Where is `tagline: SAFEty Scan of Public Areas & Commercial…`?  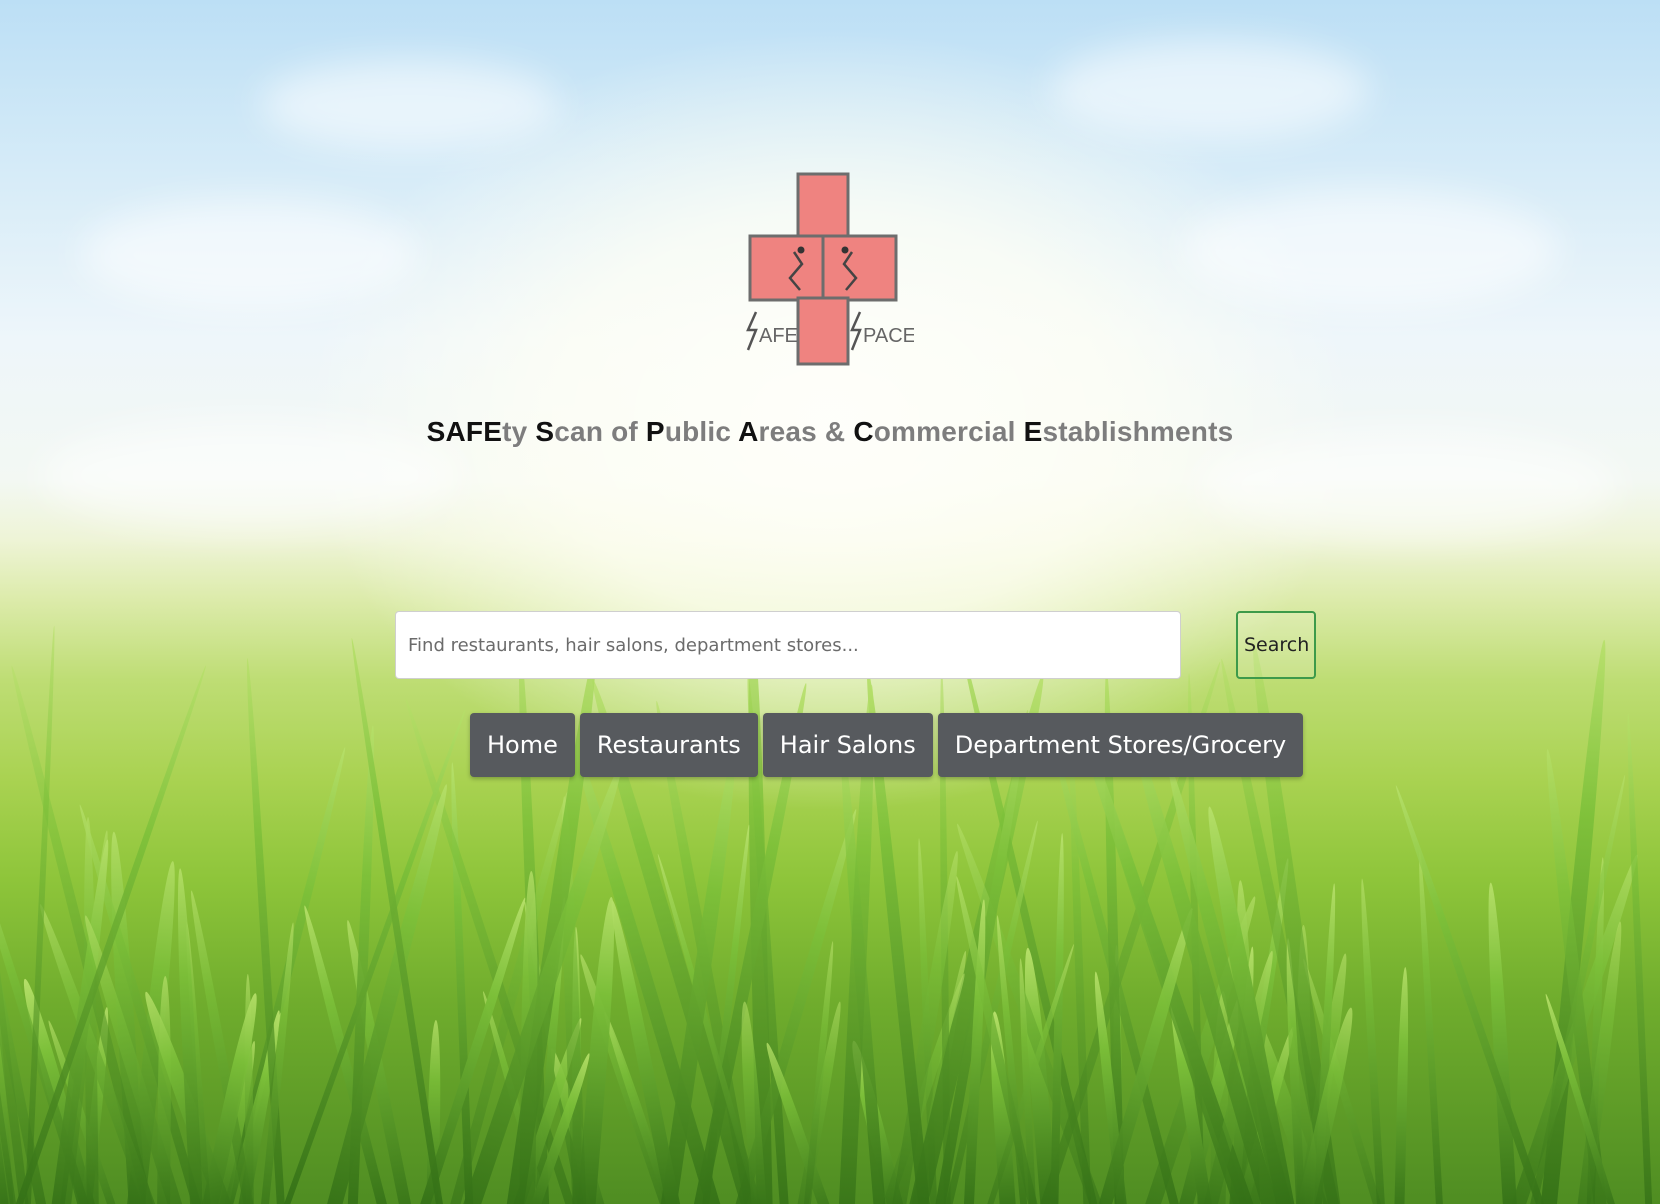 tagline: SAFEty Scan of Public Areas & Commercial… is located at coordinates (830, 432).